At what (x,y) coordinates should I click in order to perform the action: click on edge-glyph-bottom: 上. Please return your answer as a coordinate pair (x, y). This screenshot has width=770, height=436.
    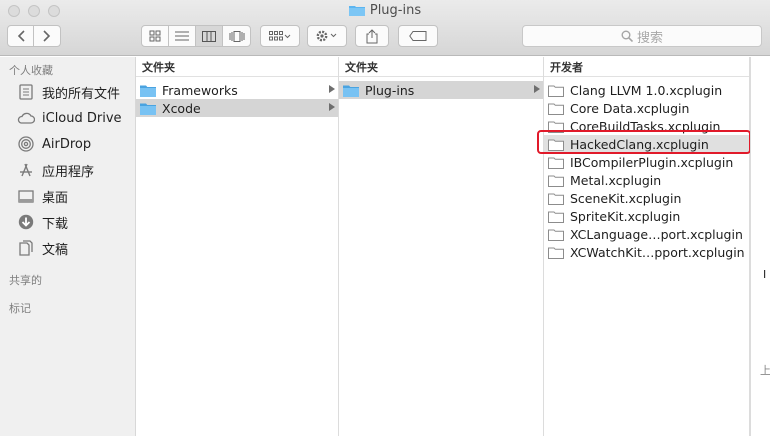
    Looking at the image, I should click on (765, 370).